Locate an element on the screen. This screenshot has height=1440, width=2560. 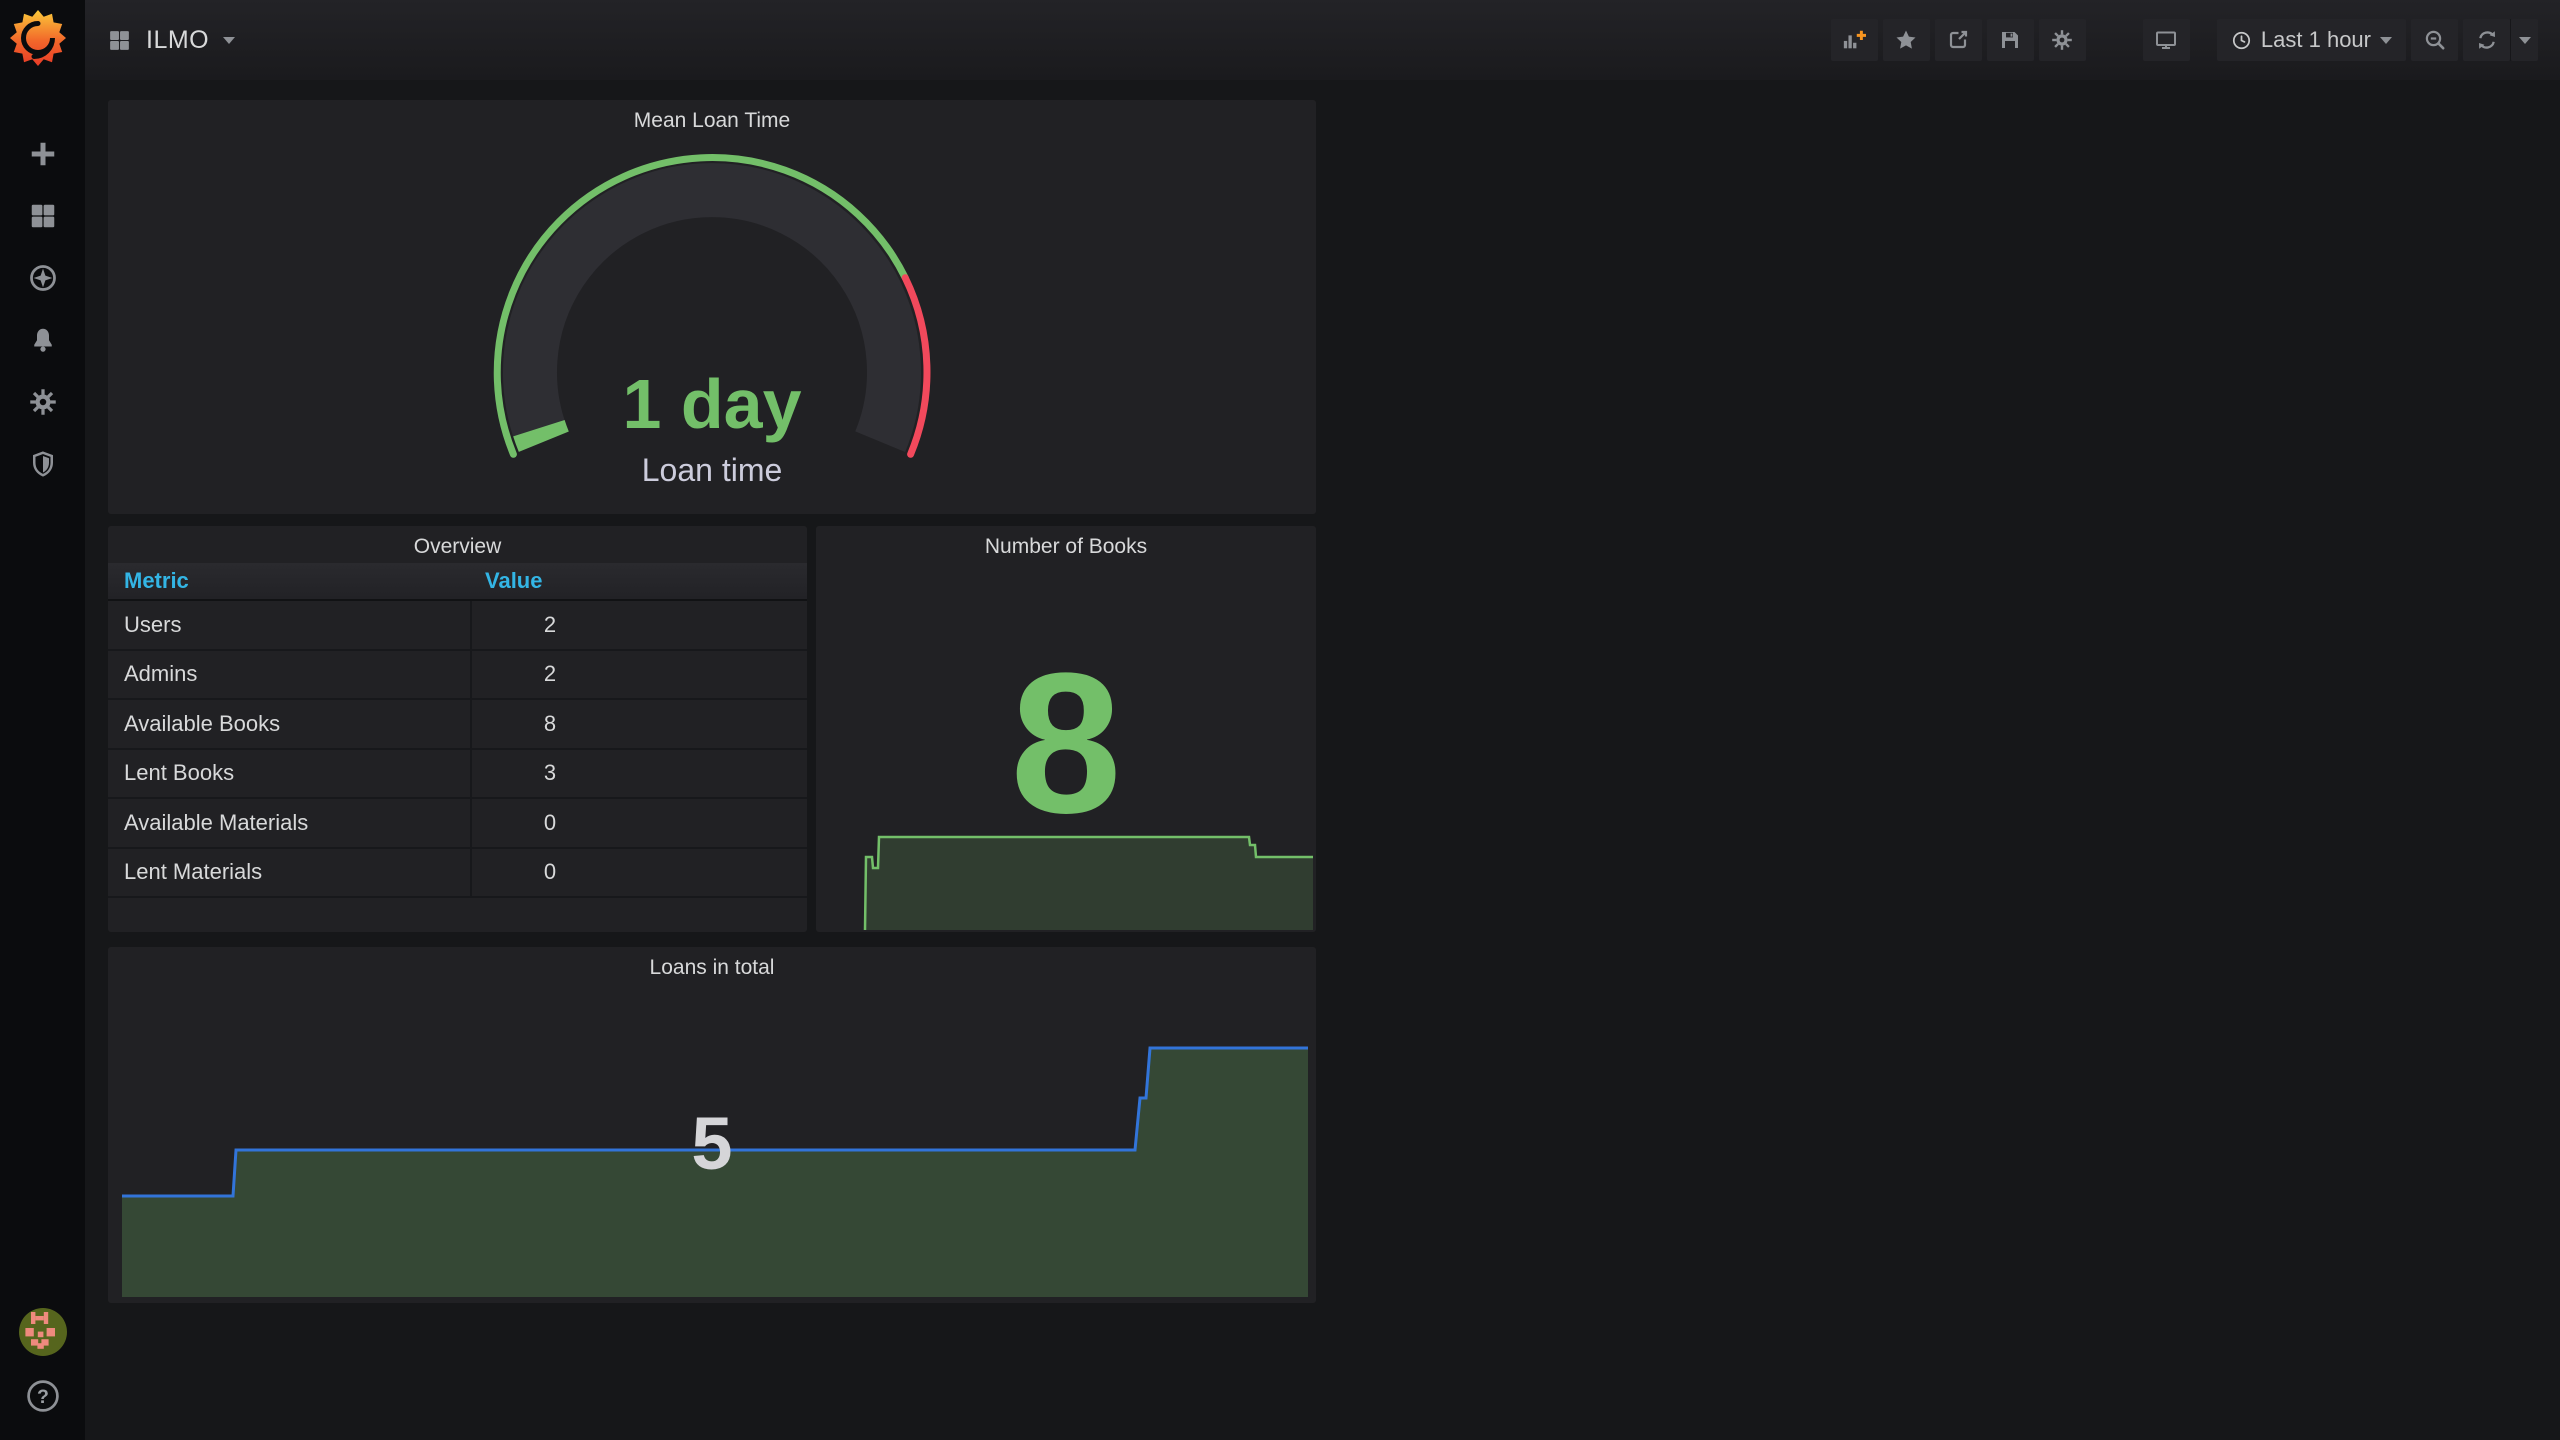
table-row: Available Materials 0 is located at coordinates (457, 824).